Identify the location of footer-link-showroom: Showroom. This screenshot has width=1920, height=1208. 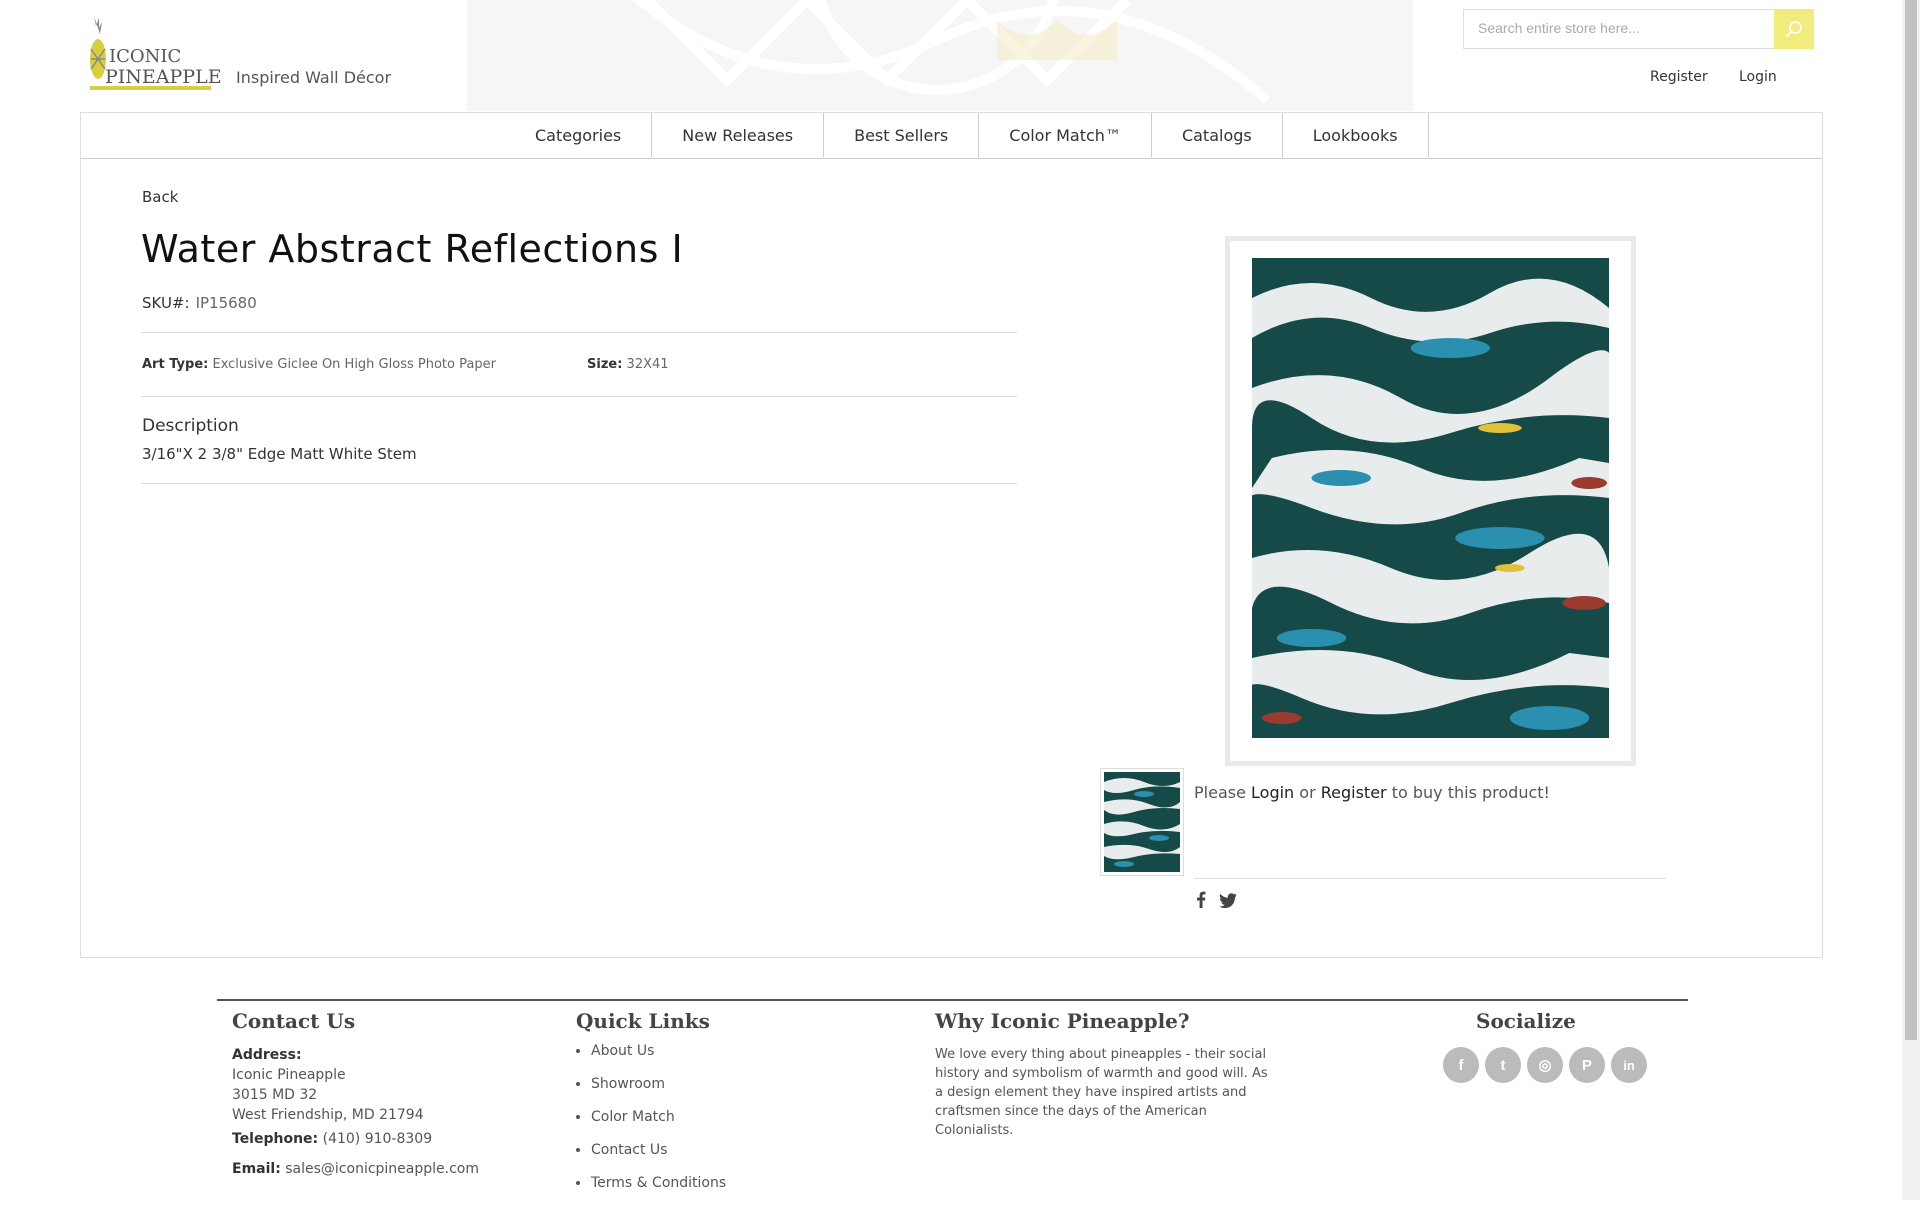
(658, 1092).